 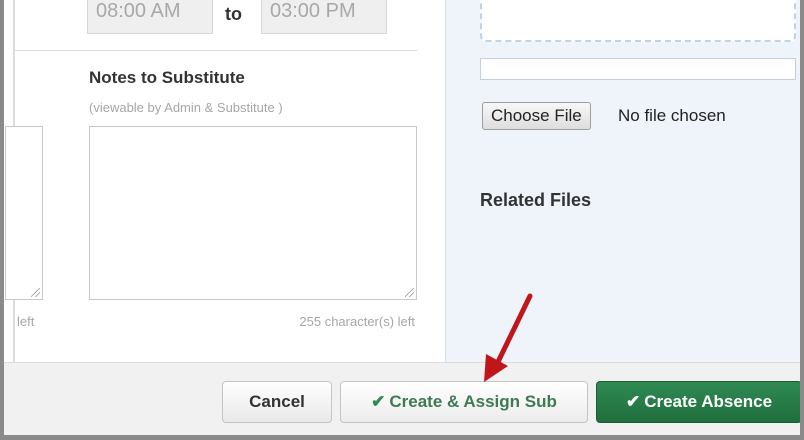 I want to click on file-drop-zone, so click(x=638, y=21).